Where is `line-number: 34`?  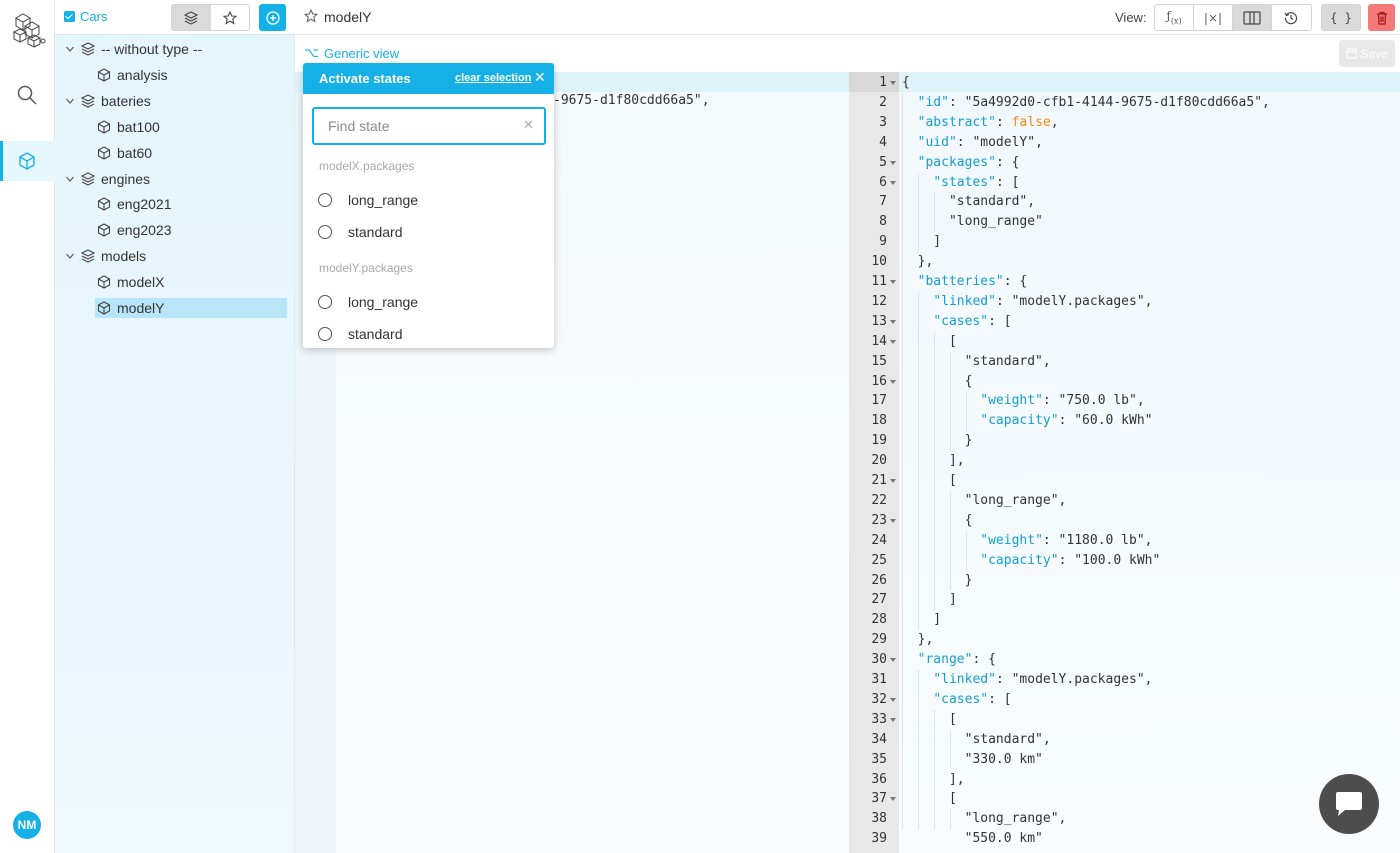
line-number: 34 is located at coordinates (879, 739).